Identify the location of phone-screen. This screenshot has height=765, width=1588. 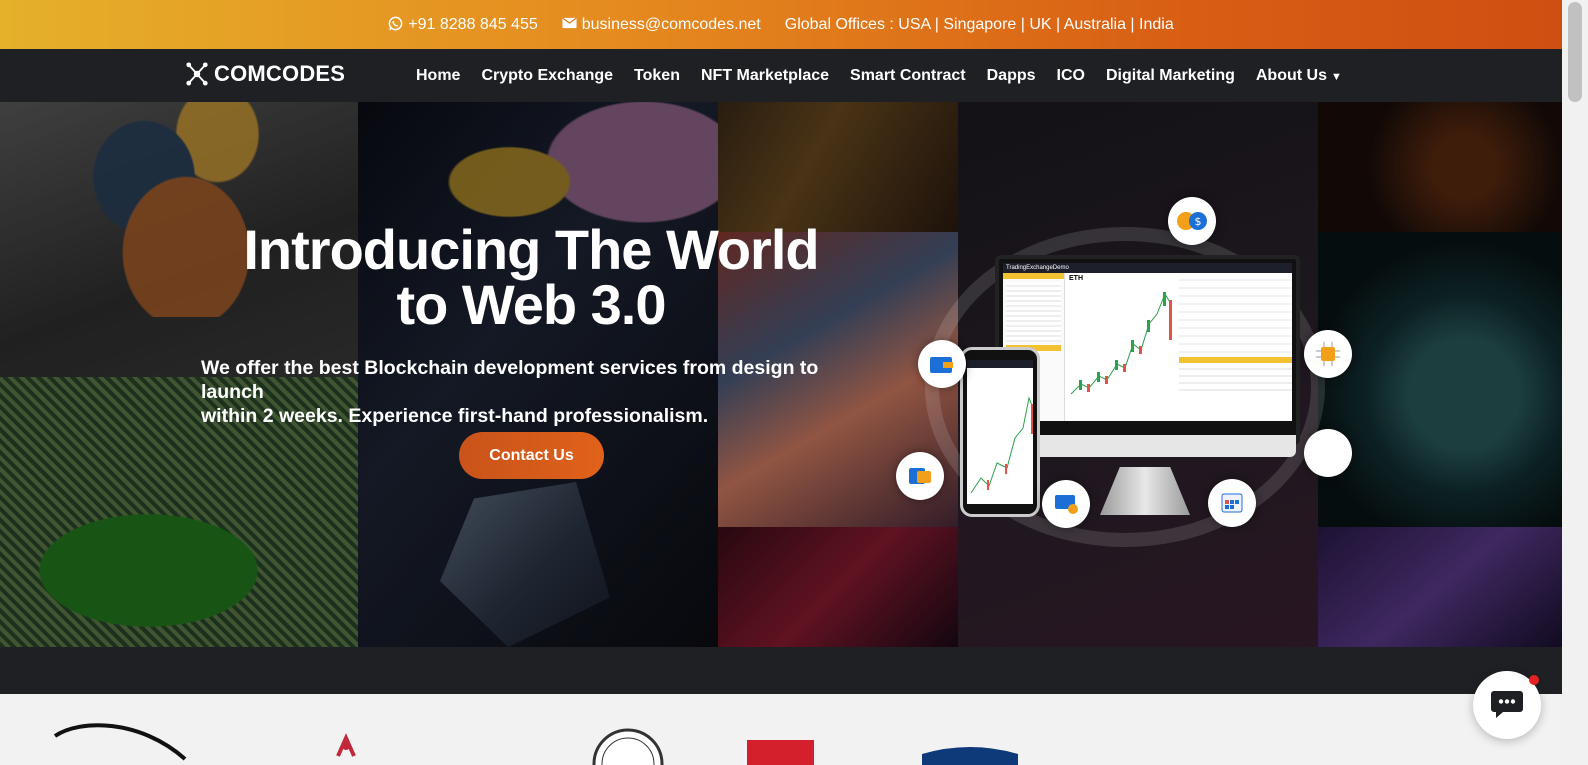
(1000, 432).